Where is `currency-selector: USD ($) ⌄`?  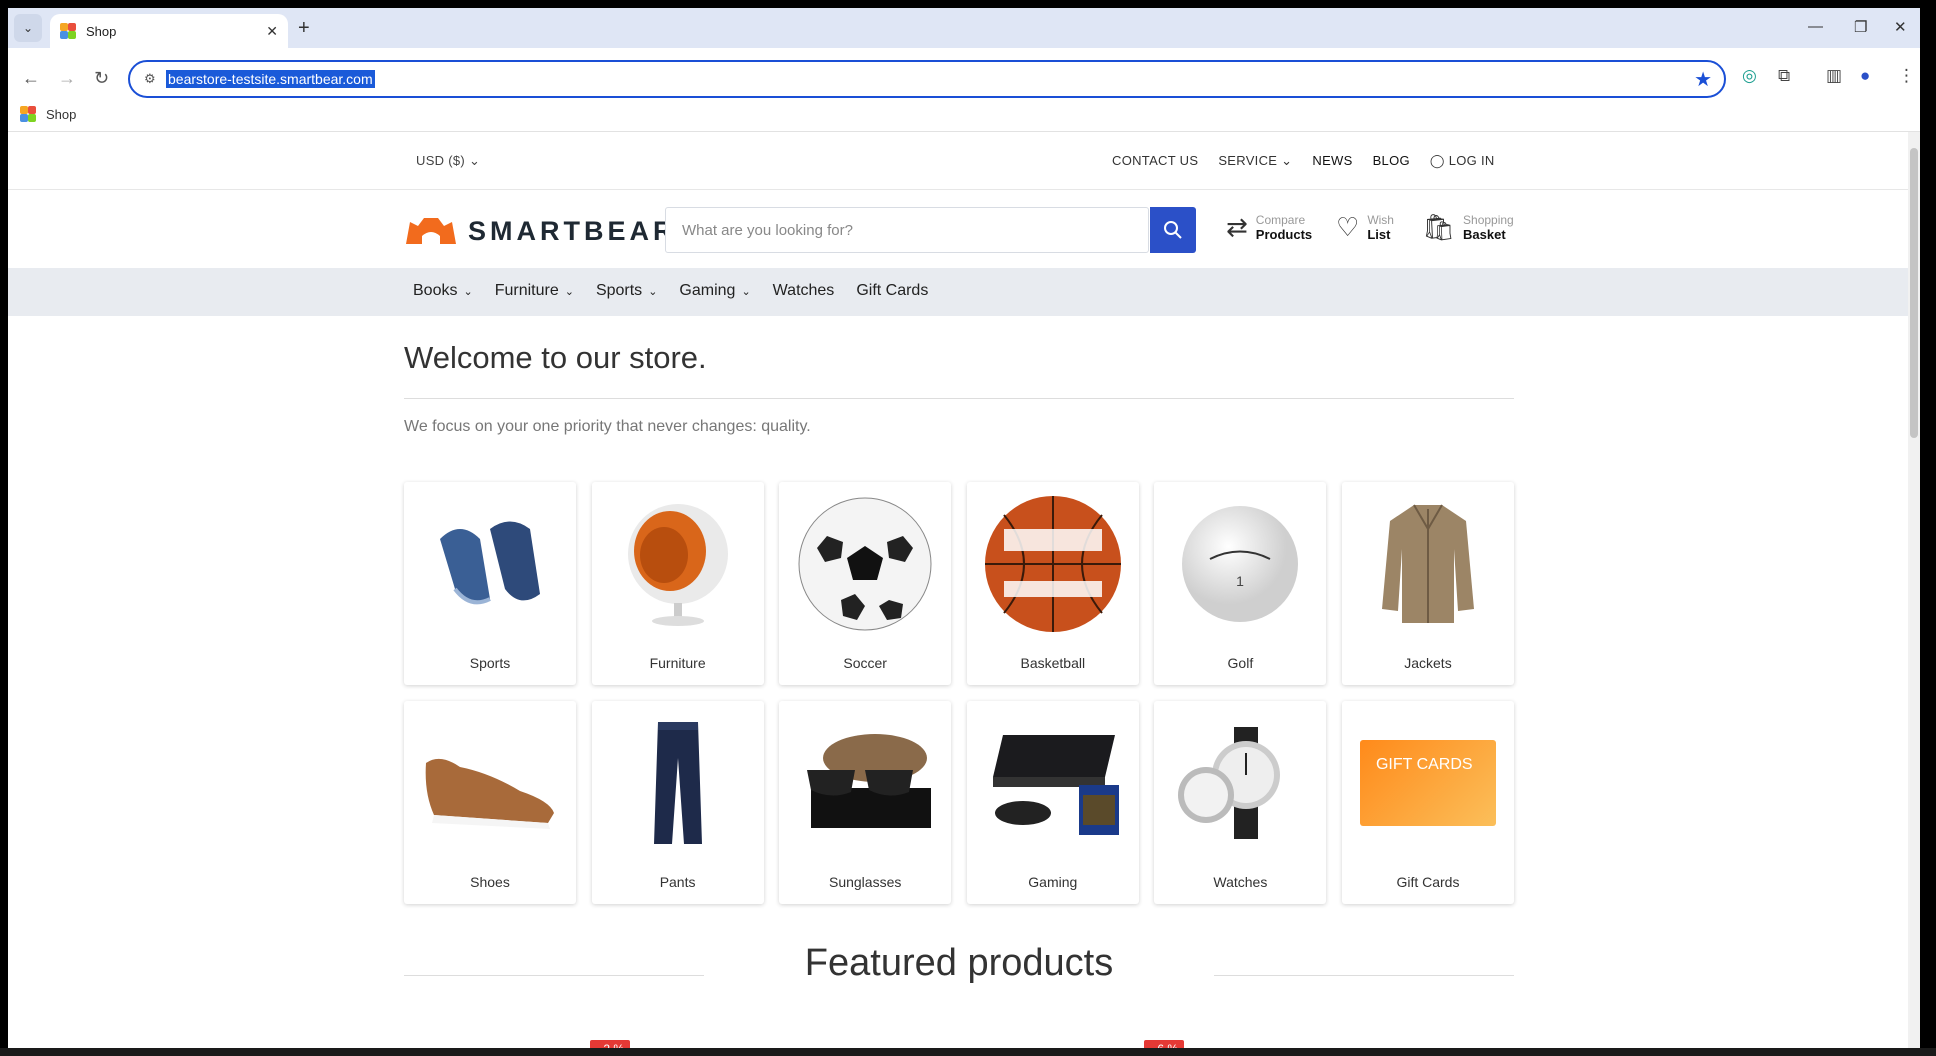
currency-selector: USD ($) ⌄ is located at coordinates (448, 161).